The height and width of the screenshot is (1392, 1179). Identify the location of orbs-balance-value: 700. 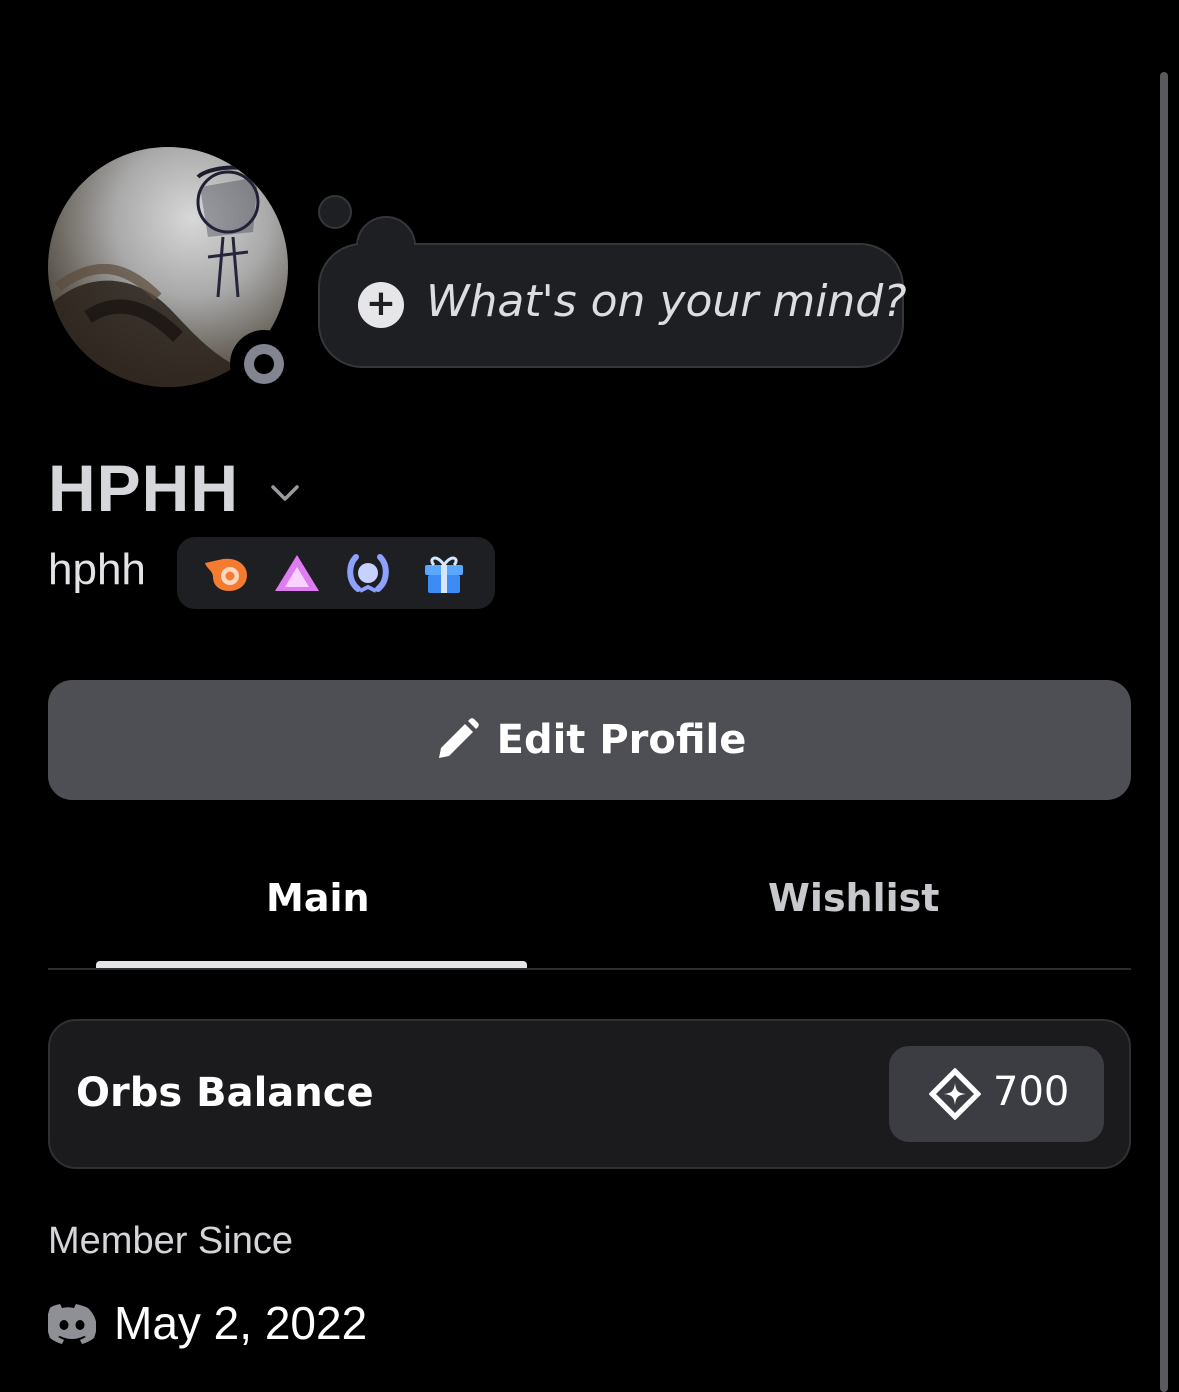
(1031, 1092).